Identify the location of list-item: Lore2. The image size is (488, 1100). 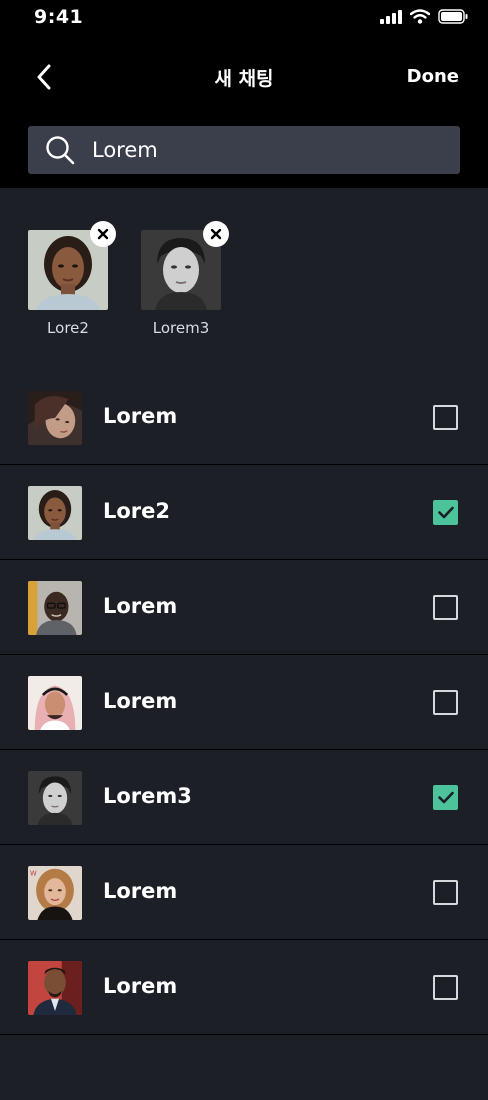
(244, 512).